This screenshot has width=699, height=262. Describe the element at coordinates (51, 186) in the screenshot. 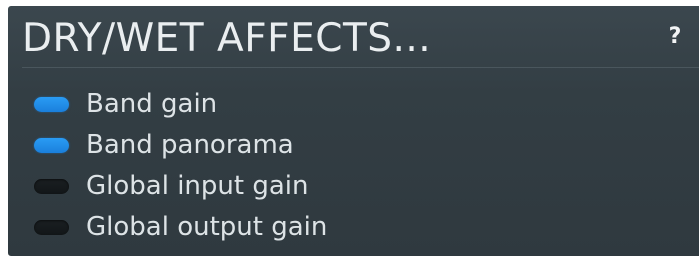

I see `global-input-gain-toggle` at that location.